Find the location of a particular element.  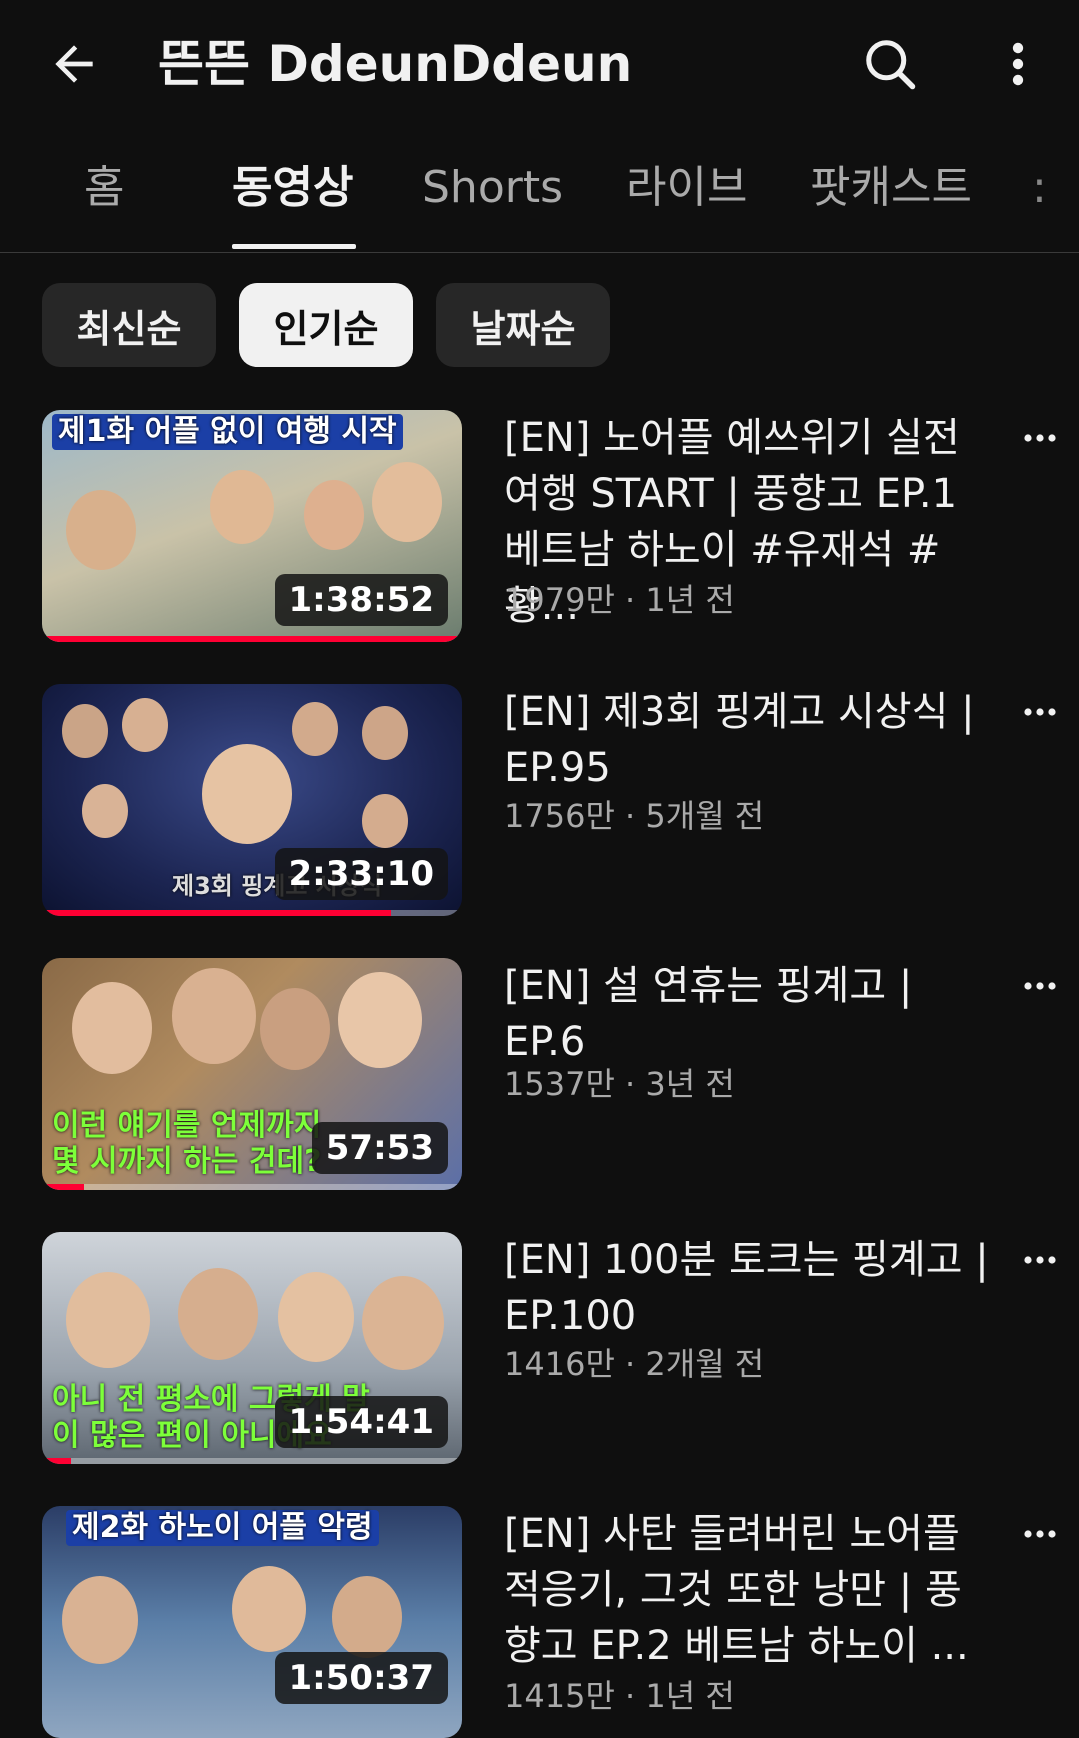

video-title: [EN] 제3회 핑계고 시상식 | EP.95 is located at coordinates (750, 740).